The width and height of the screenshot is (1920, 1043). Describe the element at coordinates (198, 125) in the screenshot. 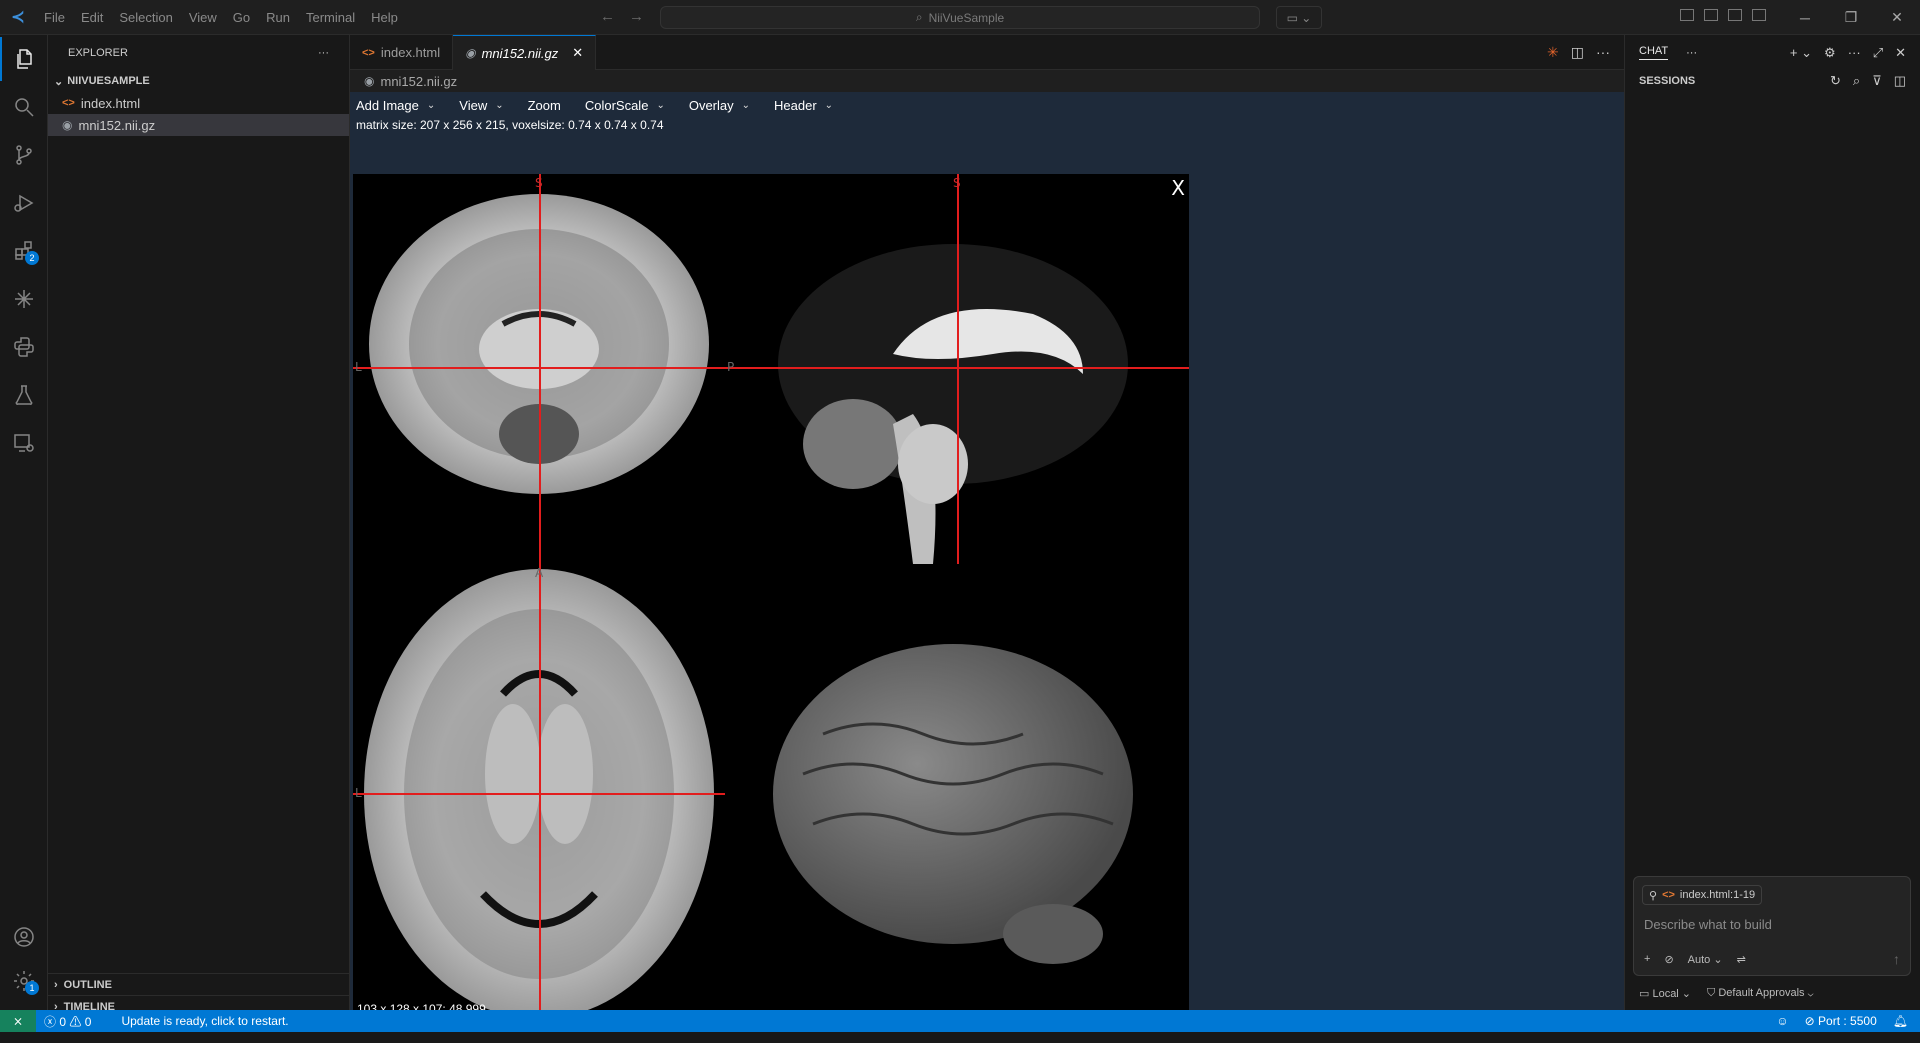

I see `file-mni152: ◉ mni152.nii.gz` at that location.